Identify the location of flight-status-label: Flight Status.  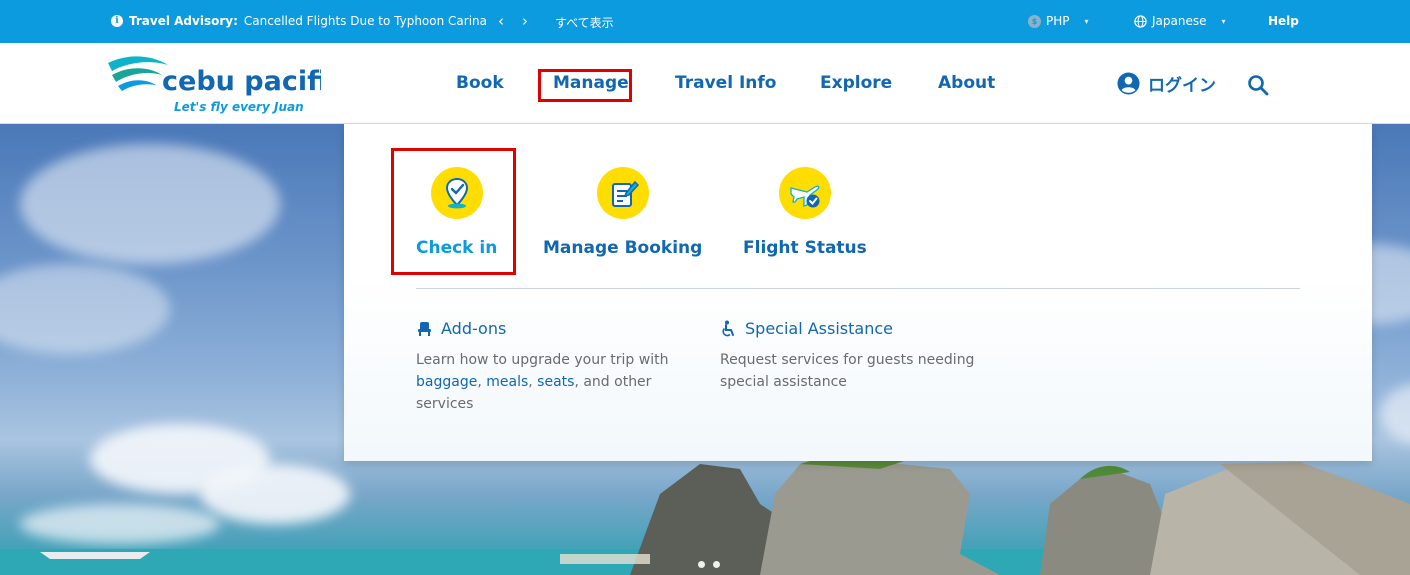
(805, 248).